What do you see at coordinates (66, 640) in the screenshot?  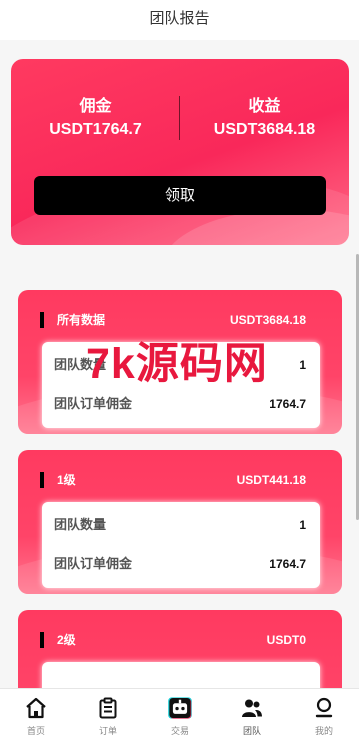 I see `card-label: 2级` at bounding box center [66, 640].